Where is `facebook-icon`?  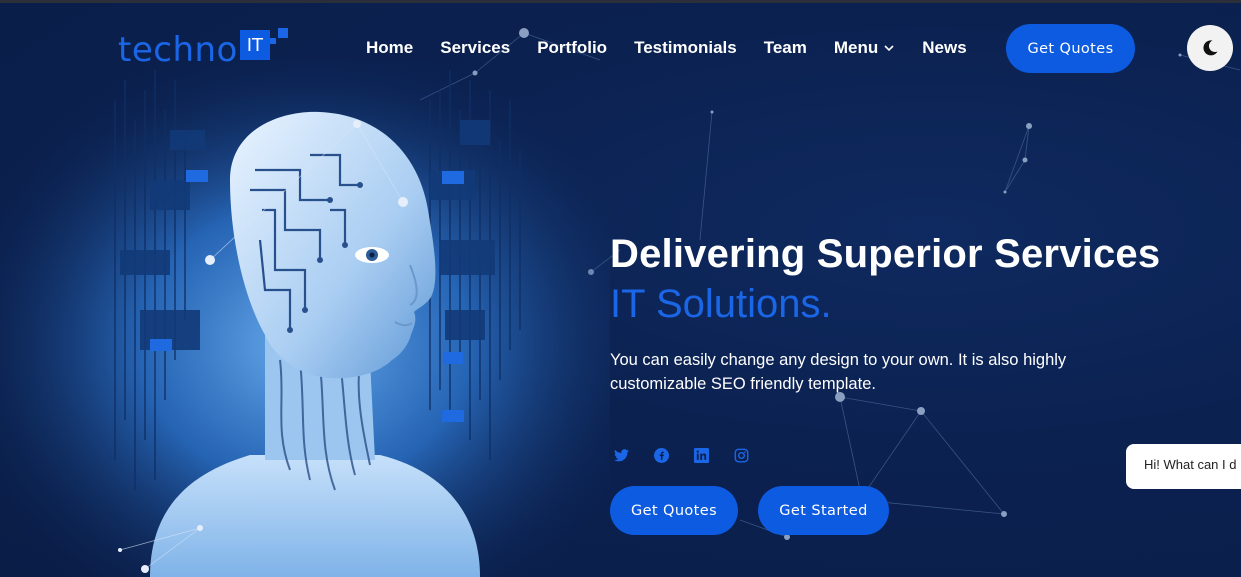
facebook-icon is located at coordinates (661, 455).